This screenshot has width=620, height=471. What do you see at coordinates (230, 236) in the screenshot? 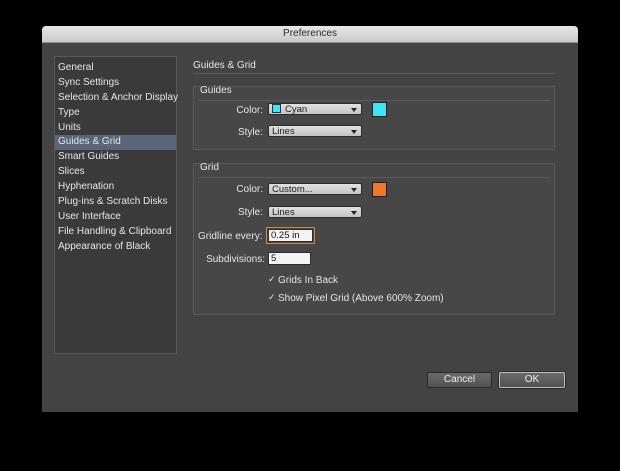
I see `gridline-every-label: Gridline every:` at bounding box center [230, 236].